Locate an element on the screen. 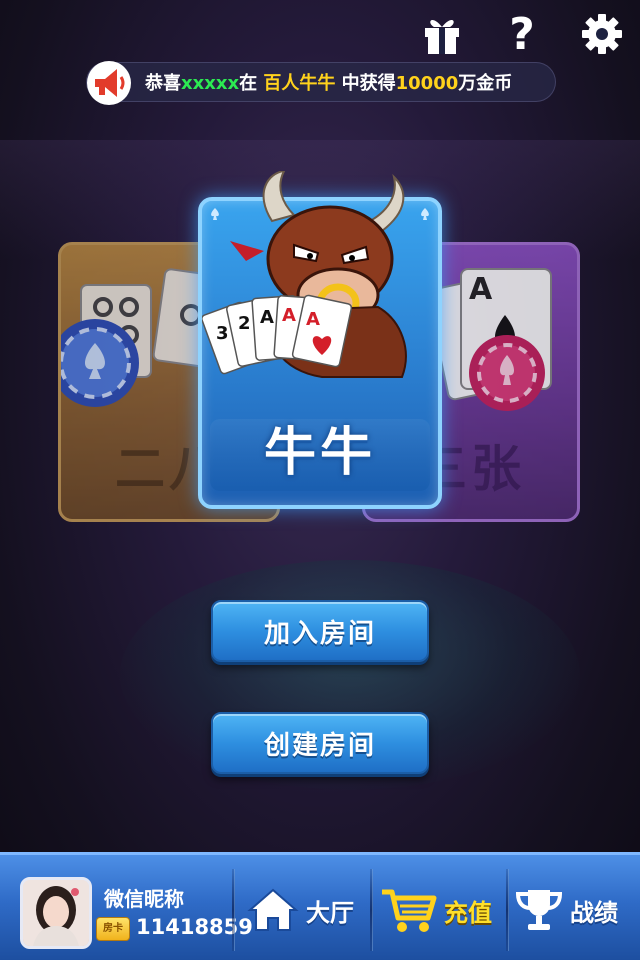 Image resolution: width=640 pixels, height=960 pixels. join-room-button: 加入房间 is located at coordinates (320, 631).